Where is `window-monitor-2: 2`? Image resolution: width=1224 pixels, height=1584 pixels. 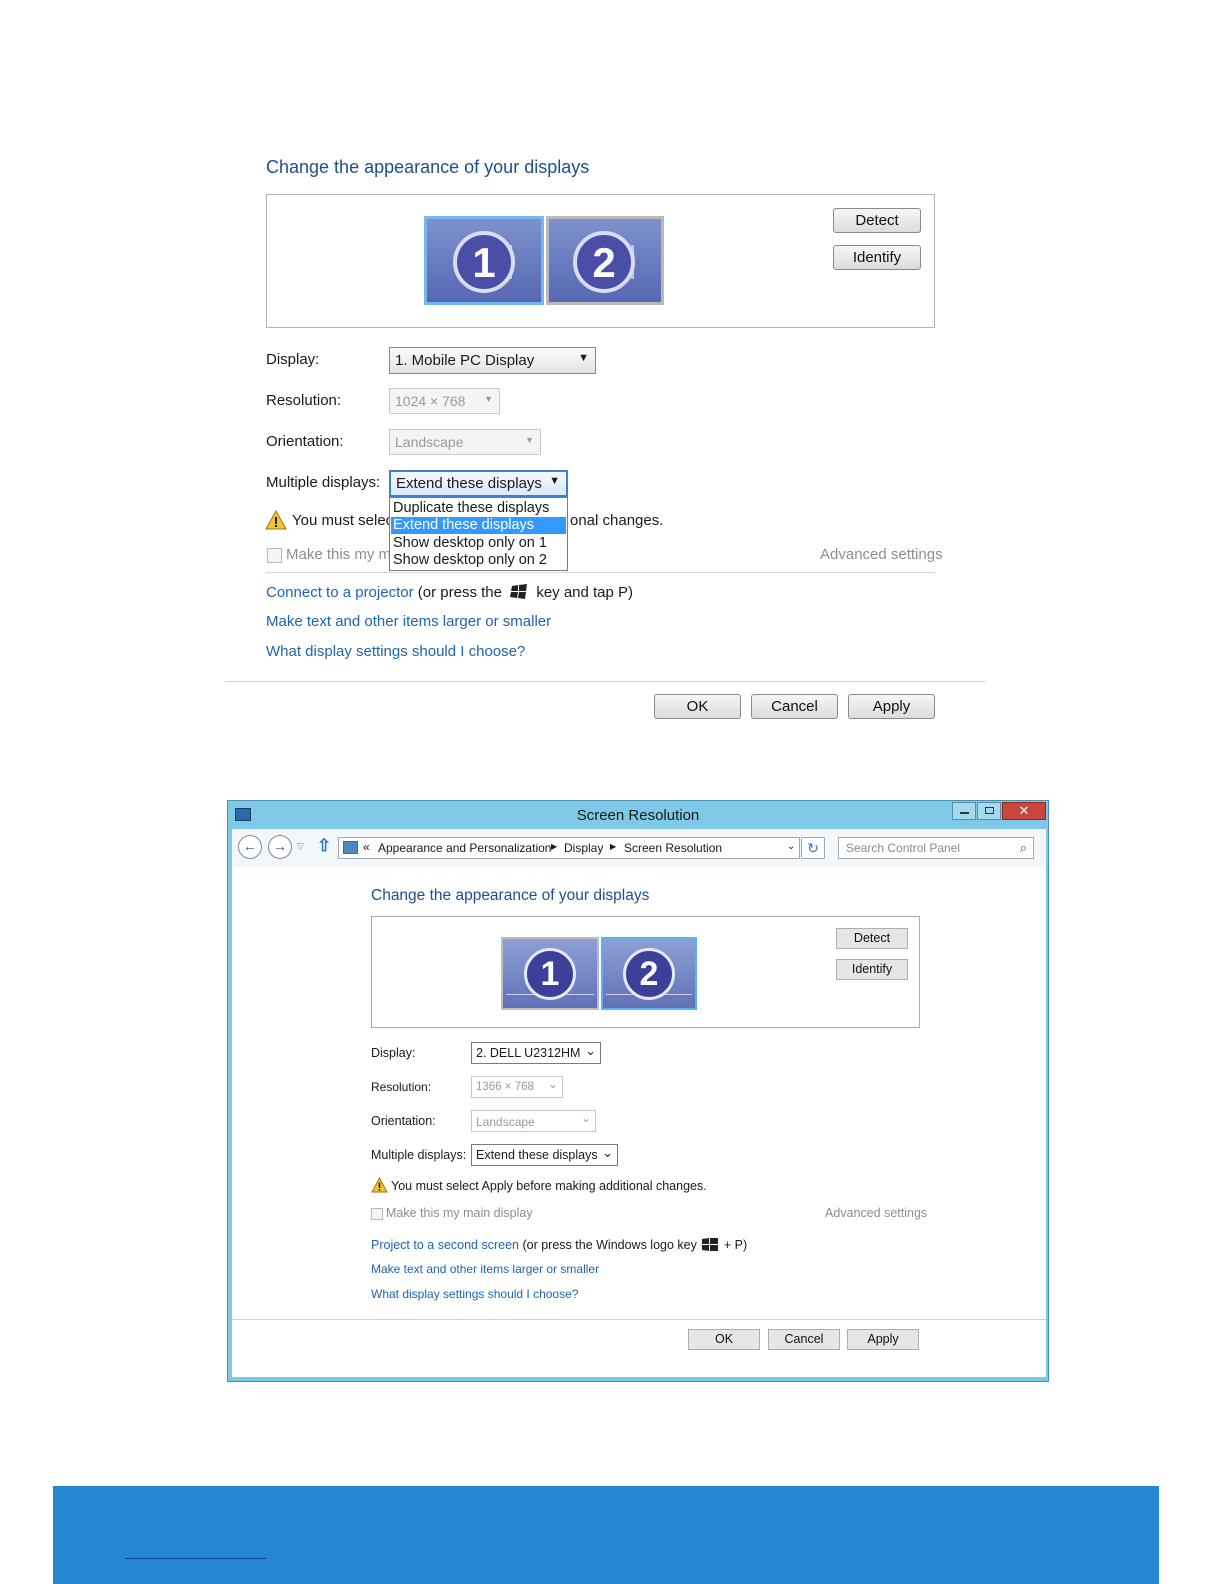 window-monitor-2: 2 is located at coordinates (649, 973).